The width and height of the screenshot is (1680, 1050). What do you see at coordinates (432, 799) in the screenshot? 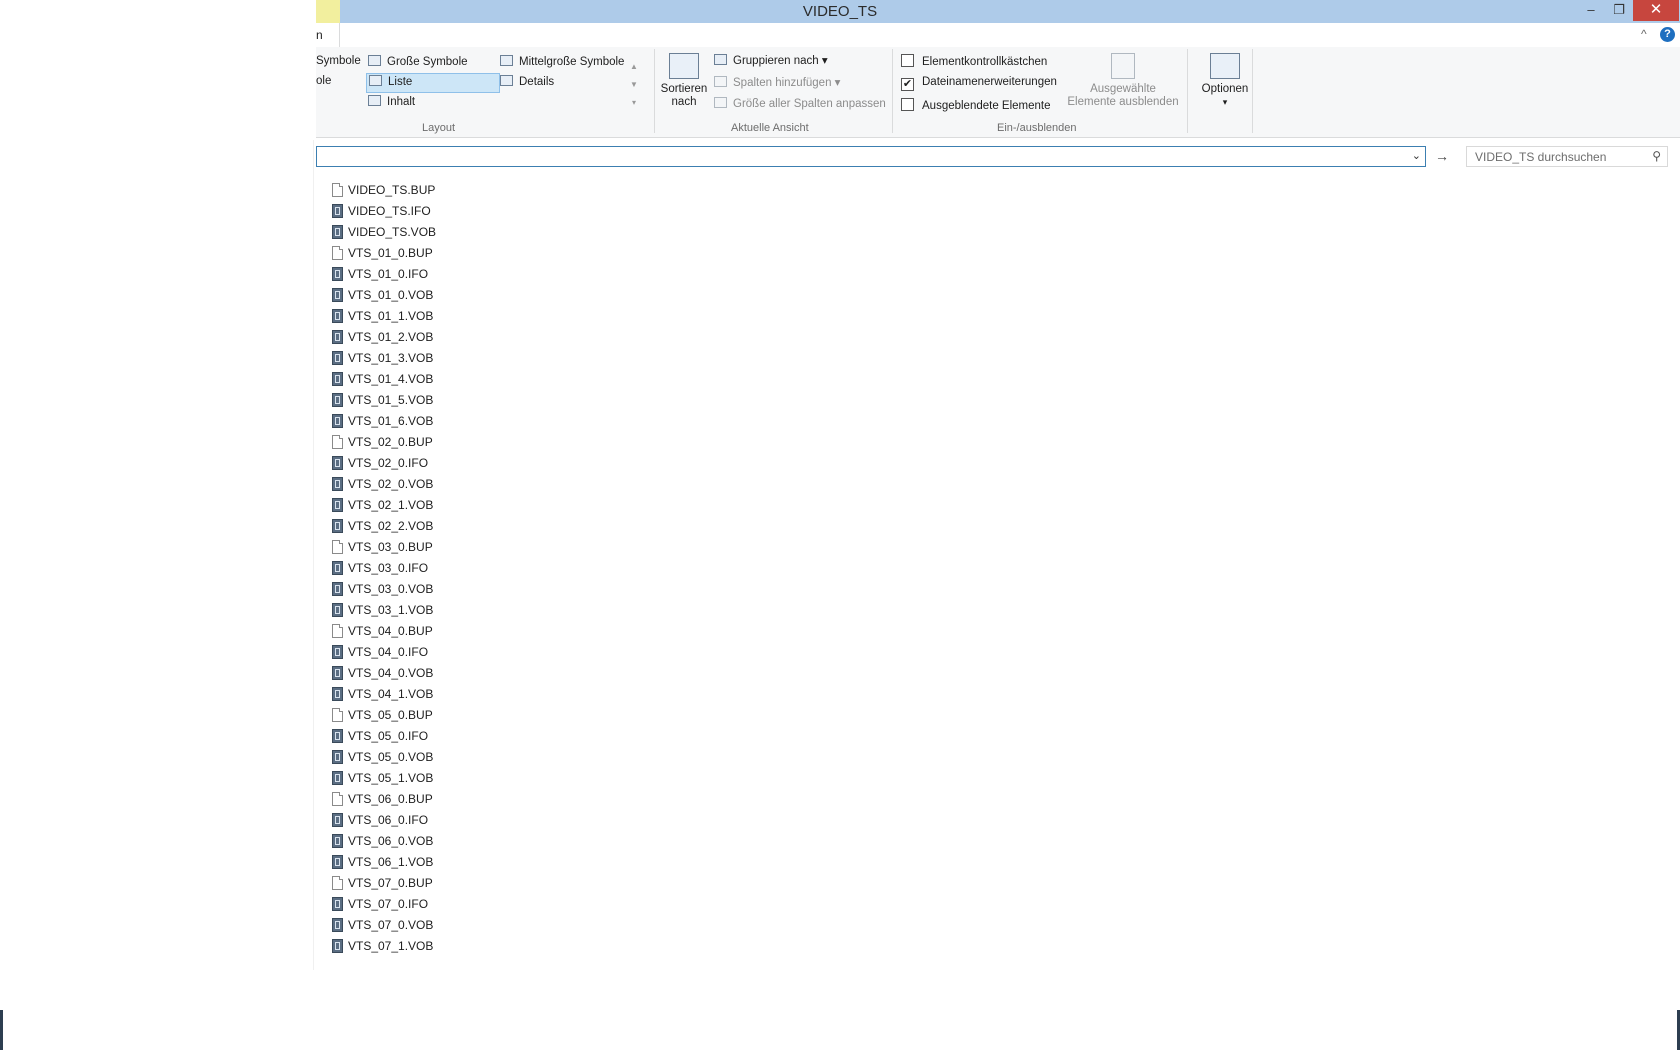
I see `list-item: VTS_06_0.BUP` at bounding box center [432, 799].